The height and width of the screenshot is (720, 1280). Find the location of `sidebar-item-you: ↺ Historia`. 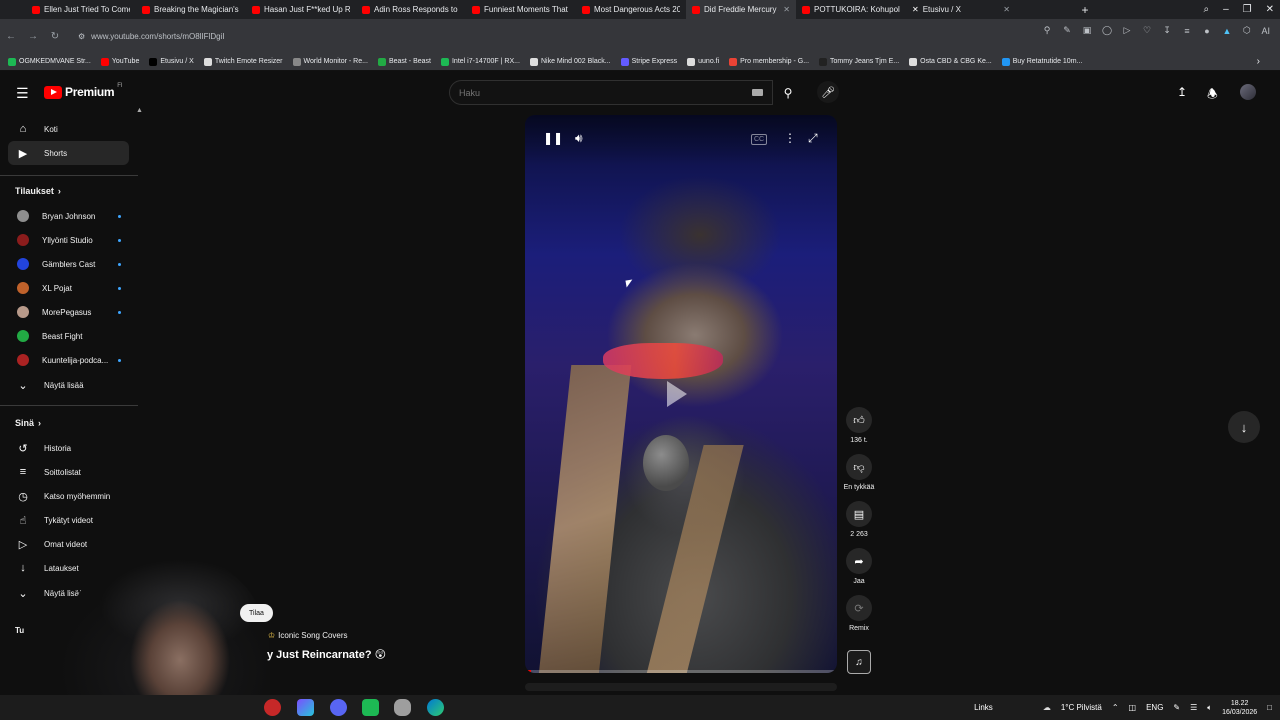

sidebar-item-you: ↺ Historia is located at coordinates (68, 448).